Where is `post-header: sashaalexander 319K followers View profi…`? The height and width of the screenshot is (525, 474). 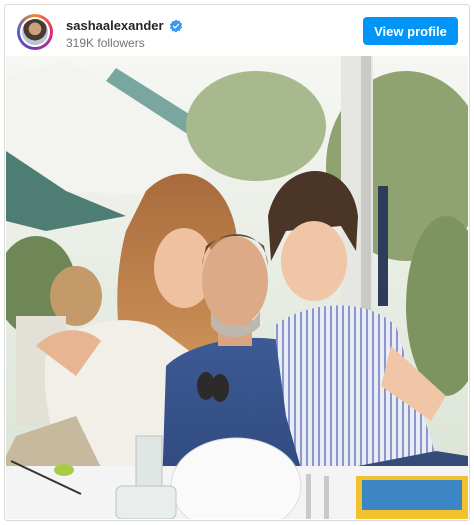
post-header: sashaalexander 319K followers View profi… is located at coordinates (237, 30).